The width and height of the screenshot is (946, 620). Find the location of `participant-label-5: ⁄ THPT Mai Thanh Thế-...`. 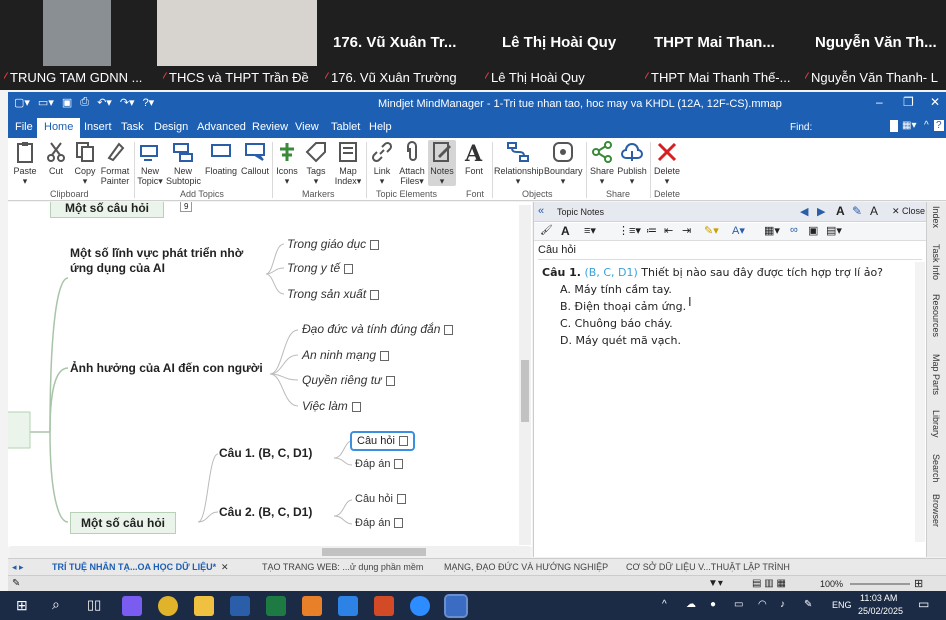

participant-label-5: ⁄ THPT Mai Thanh Thế-... is located at coordinates (722, 77).